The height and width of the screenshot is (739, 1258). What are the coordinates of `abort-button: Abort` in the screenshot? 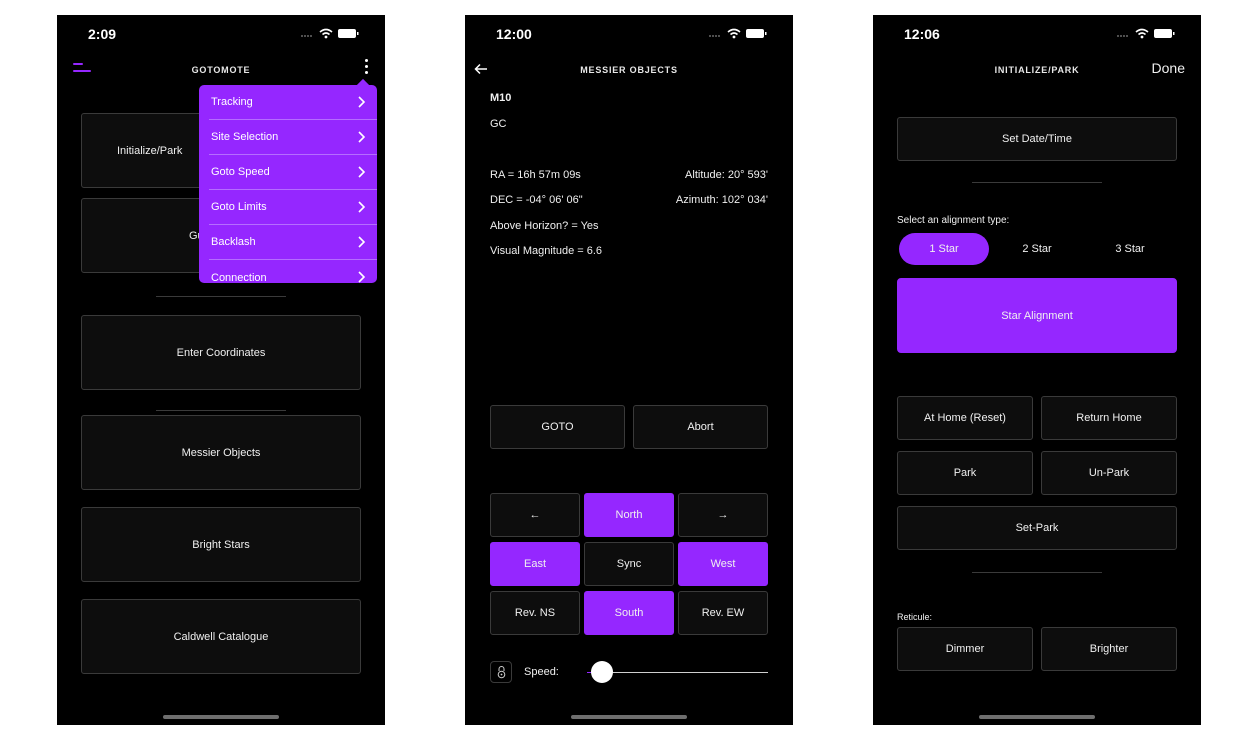 It's located at (700, 427).